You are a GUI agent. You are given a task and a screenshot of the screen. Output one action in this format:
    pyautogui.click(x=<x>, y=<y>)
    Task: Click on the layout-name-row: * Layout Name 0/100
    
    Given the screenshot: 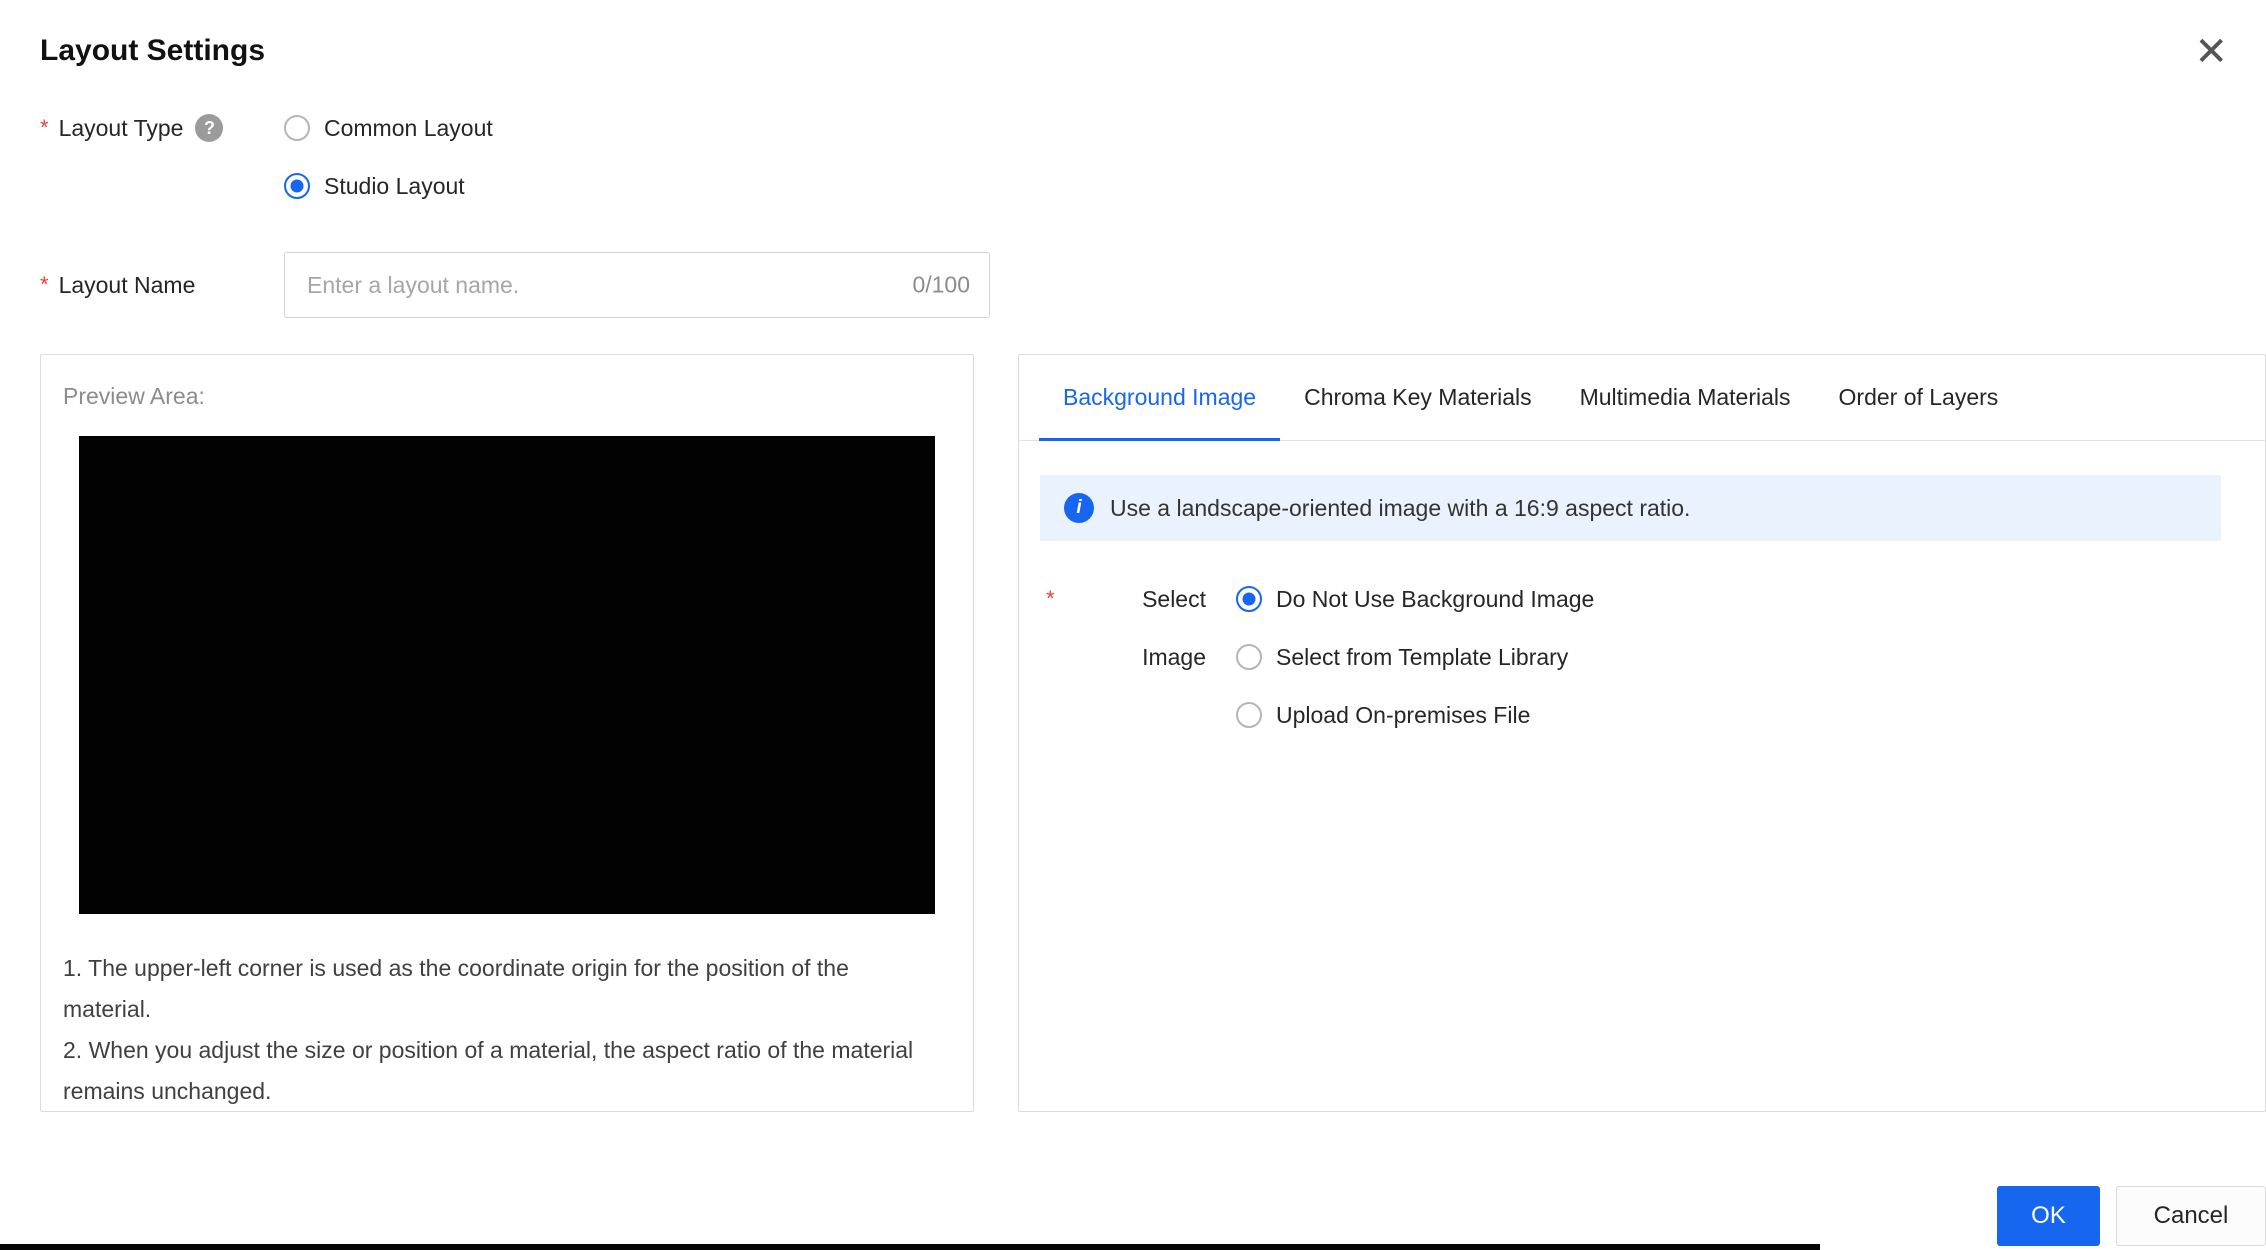 What is the action you would take?
    pyautogui.click(x=1133, y=285)
    